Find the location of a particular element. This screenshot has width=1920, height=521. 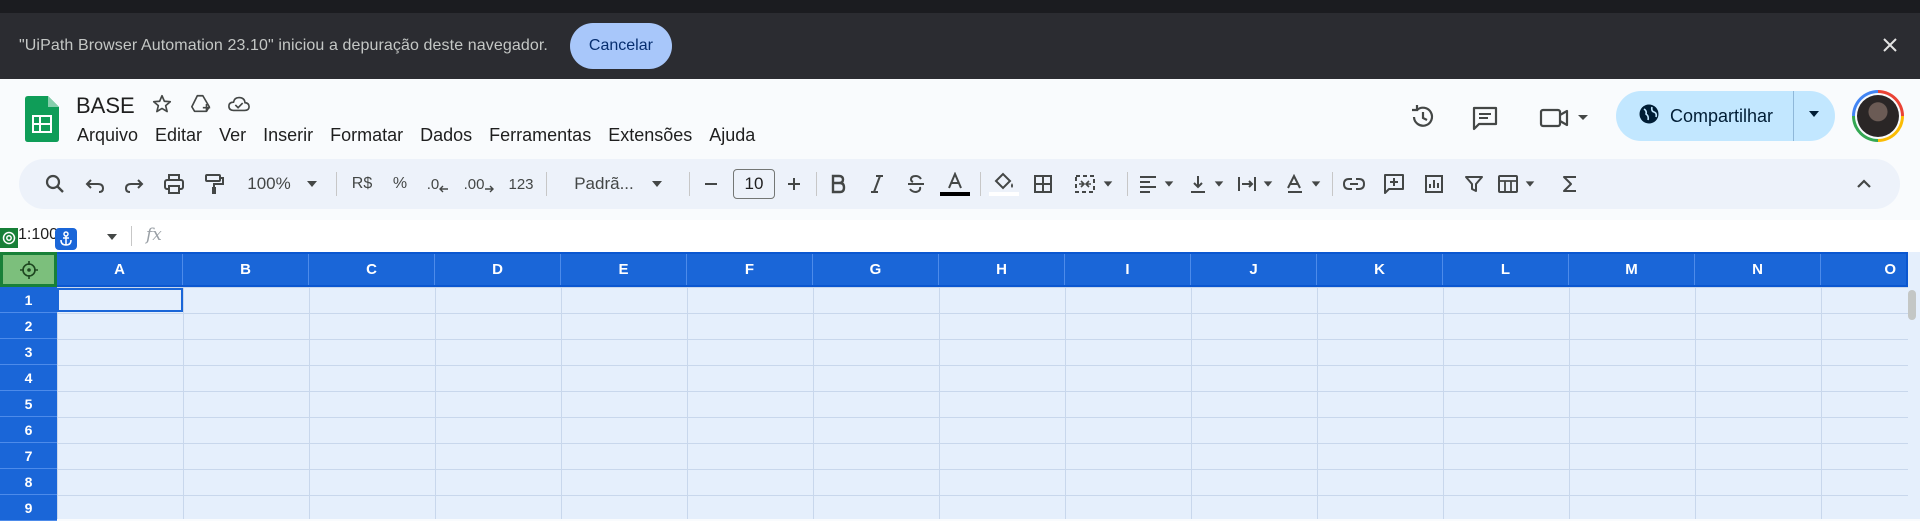

menu-editar: Editar is located at coordinates (178, 135).